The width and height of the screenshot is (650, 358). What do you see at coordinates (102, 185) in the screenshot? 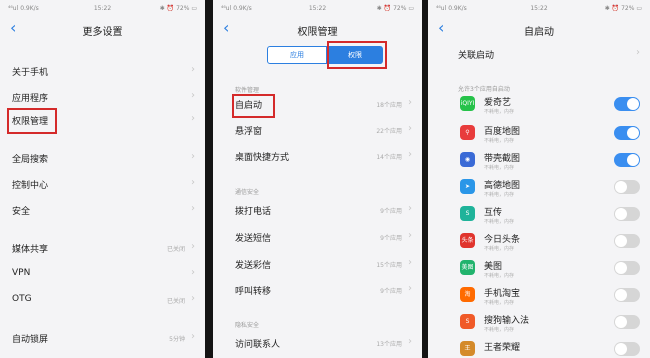
I see `settings-item-control-center: 控制中心 ›` at bounding box center [102, 185].